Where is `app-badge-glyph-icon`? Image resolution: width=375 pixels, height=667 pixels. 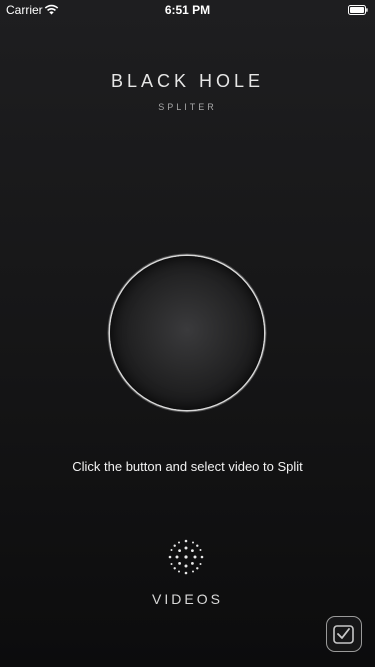 app-badge-glyph-icon is located at coordinates (343, 634).